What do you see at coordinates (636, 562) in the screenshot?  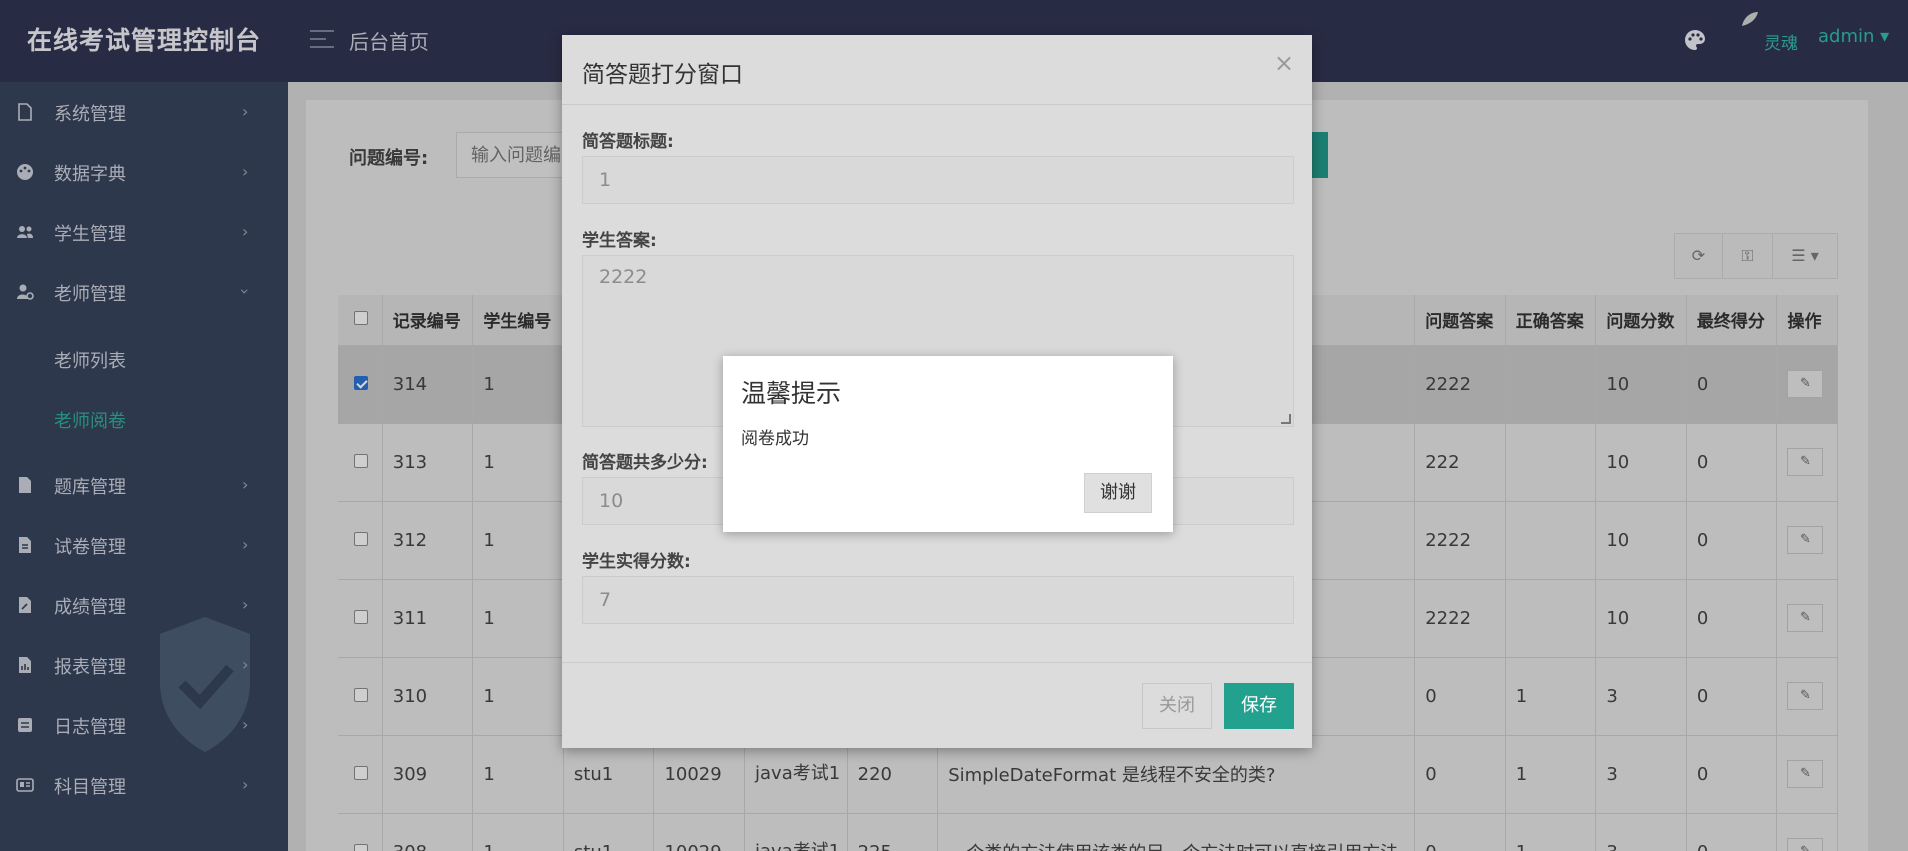 I see `student-score-label: 学生实得分数:` at bounding box center [636, 562].